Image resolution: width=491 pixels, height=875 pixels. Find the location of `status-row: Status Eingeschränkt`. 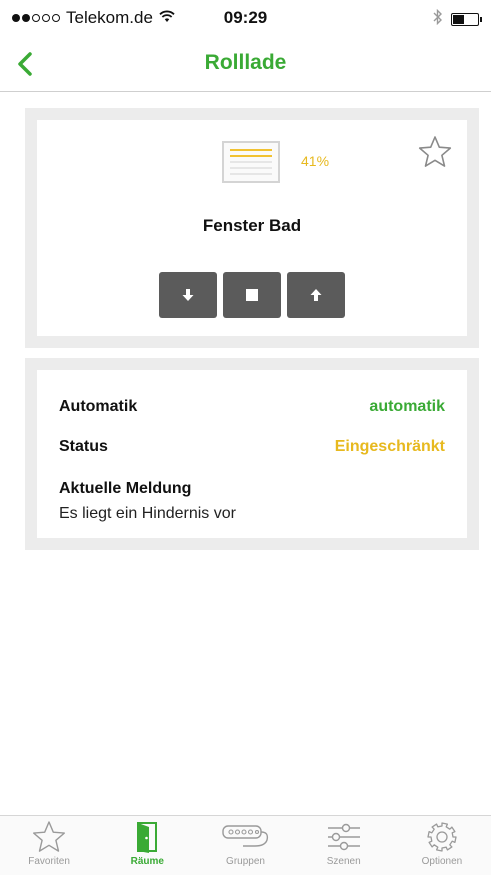

status-row: Status Eingeschränkt is located at coordinates (252, 447).